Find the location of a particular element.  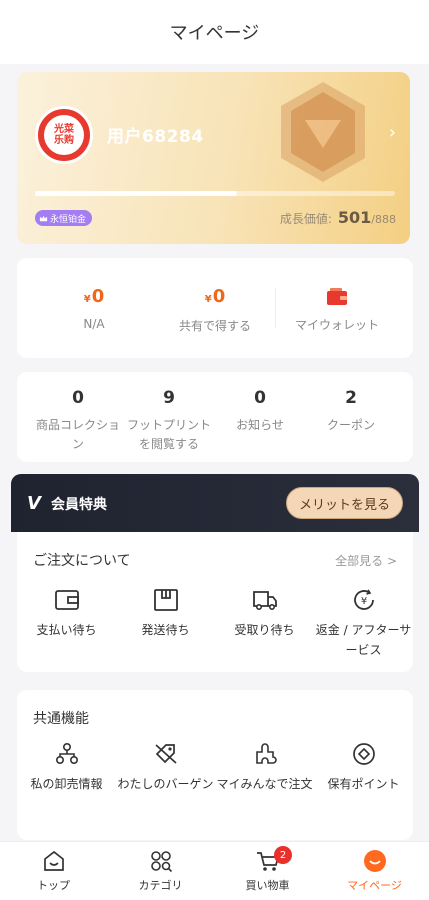

member-title: 会員特典 is located at coordinates (79, 505).